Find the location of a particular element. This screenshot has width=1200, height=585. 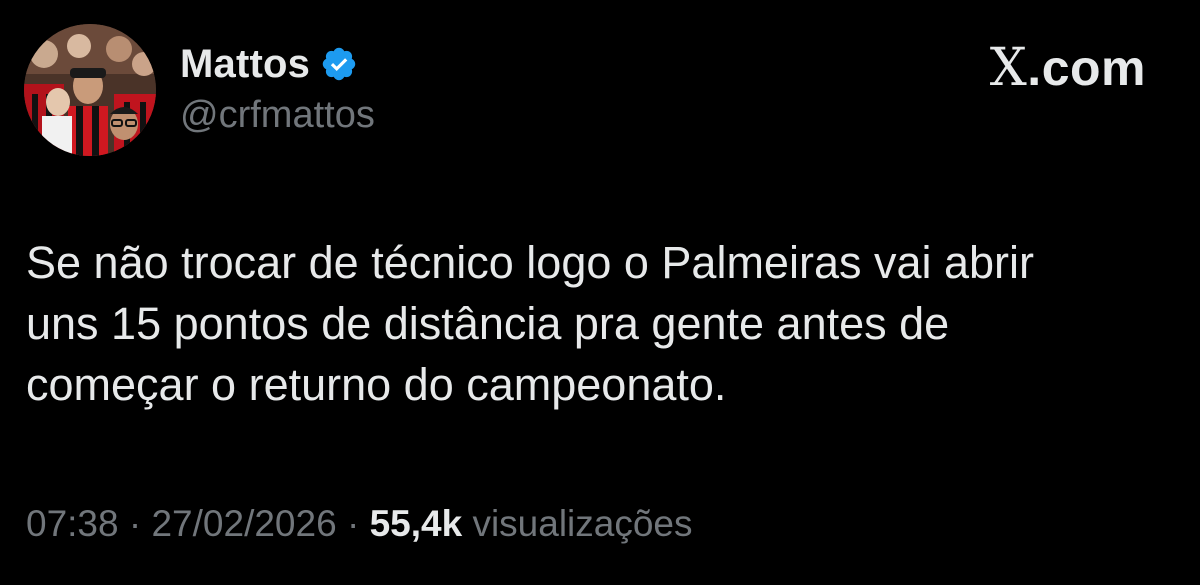

tweet-meta: 07:38 · 27/02/2026 · 55,4k visualizações is located at coordinates (359, 524).